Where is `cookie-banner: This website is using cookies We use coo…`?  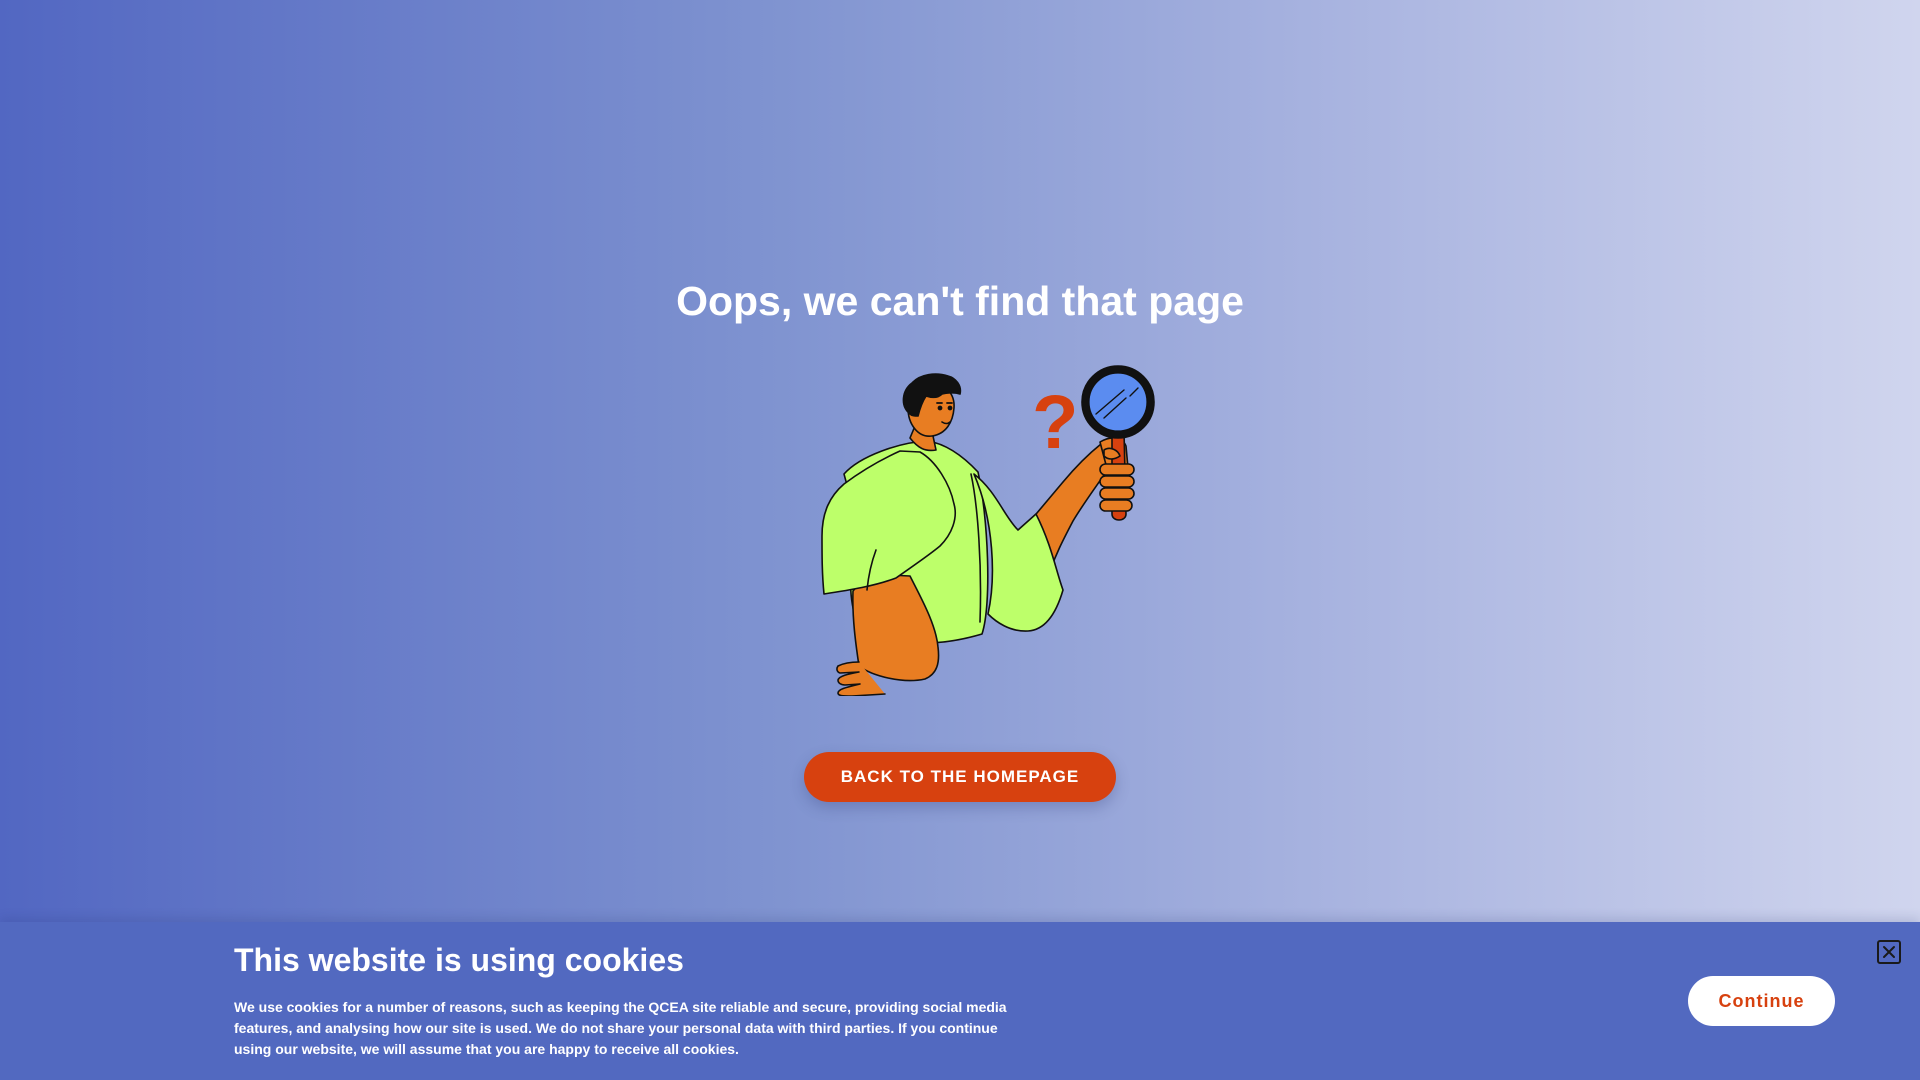 cookie-banner: This website is using cookies We use coo… is located at coordinates (960, 1001).